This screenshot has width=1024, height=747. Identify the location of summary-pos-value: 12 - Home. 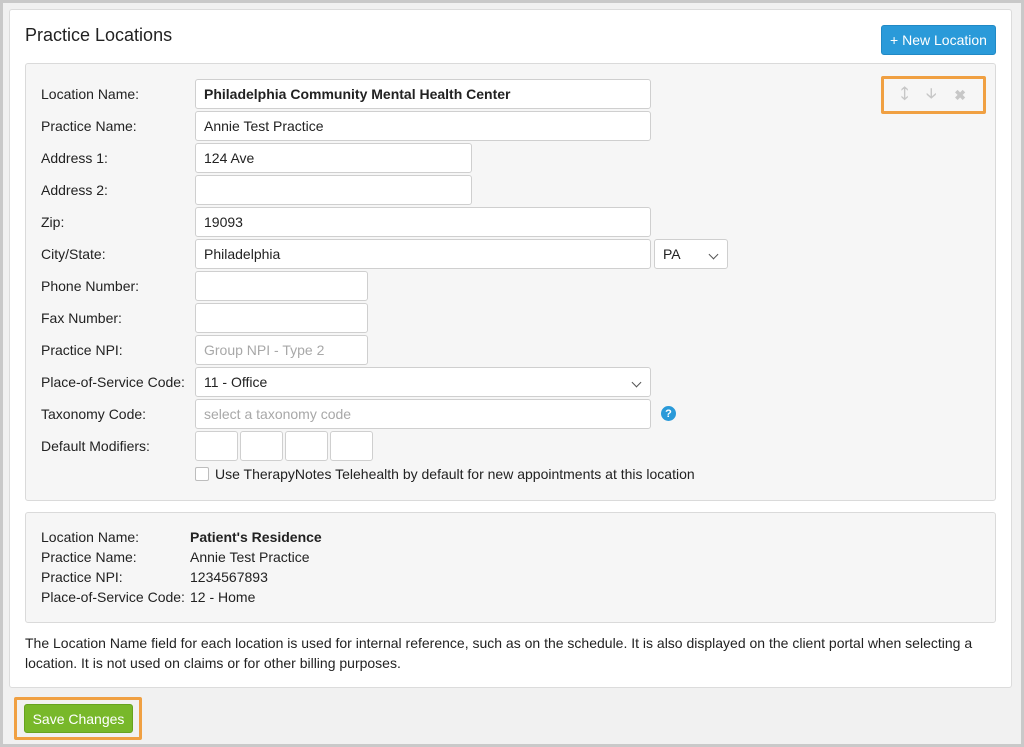
(223, 597).